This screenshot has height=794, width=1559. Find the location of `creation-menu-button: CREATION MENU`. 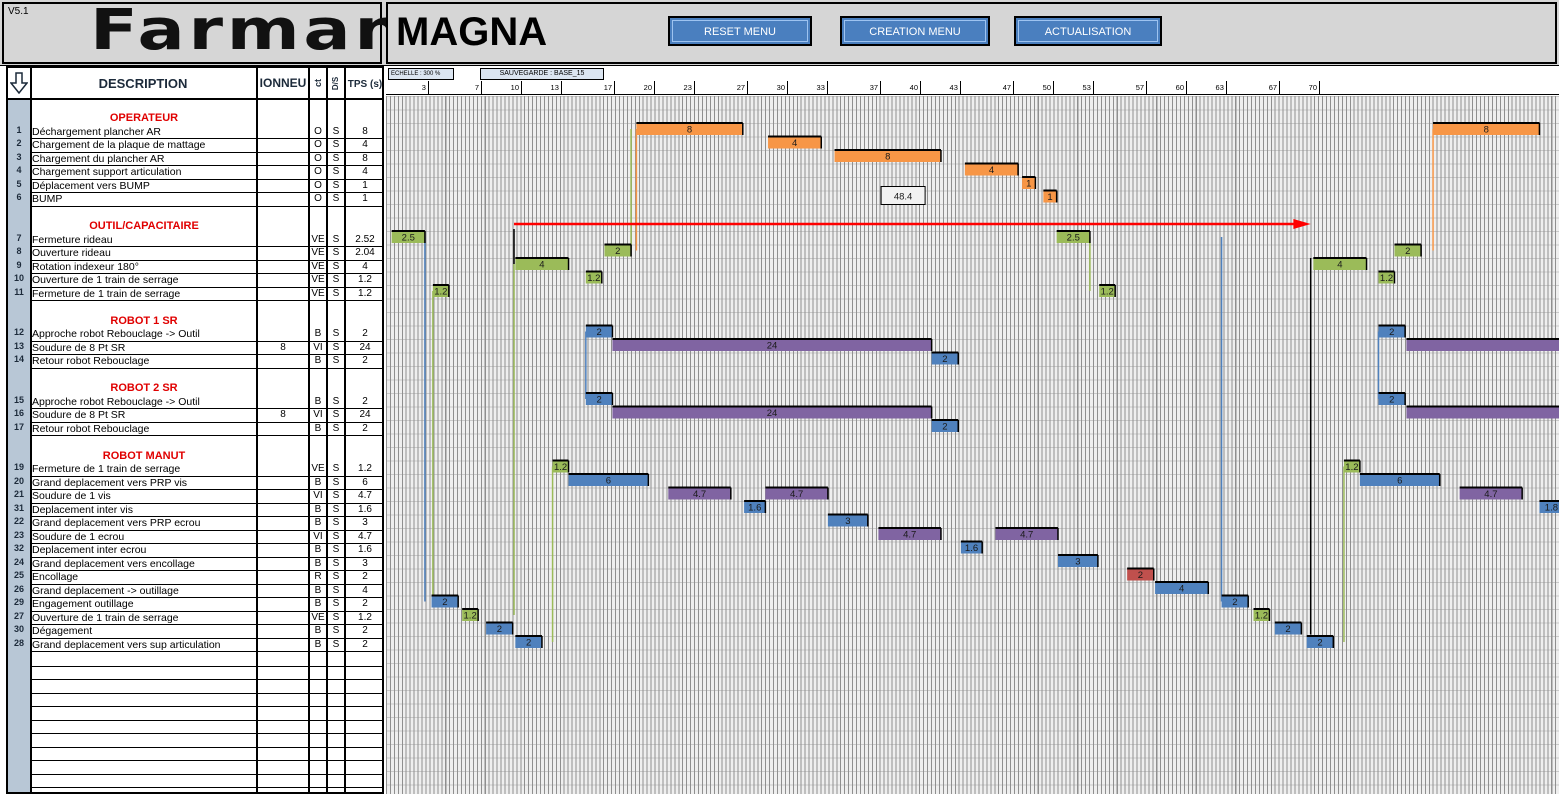

creation-menu-button: CREATION MENU is located at coordinates (915, 31).